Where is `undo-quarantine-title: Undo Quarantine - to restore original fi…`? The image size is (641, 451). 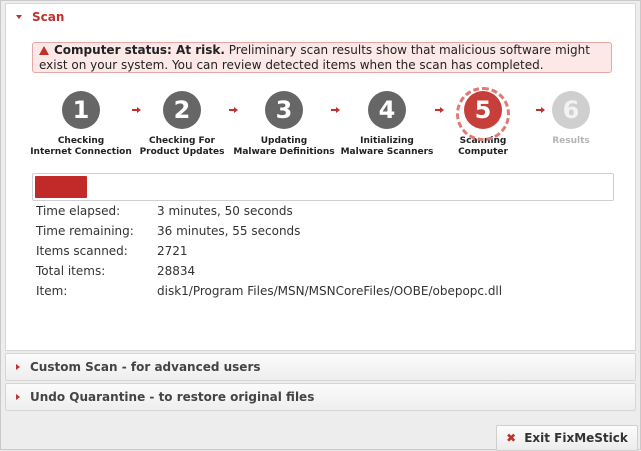 undo-quarantine-title: Undo Quarantine - to restore original fi… is located at coordinates (172, 397).